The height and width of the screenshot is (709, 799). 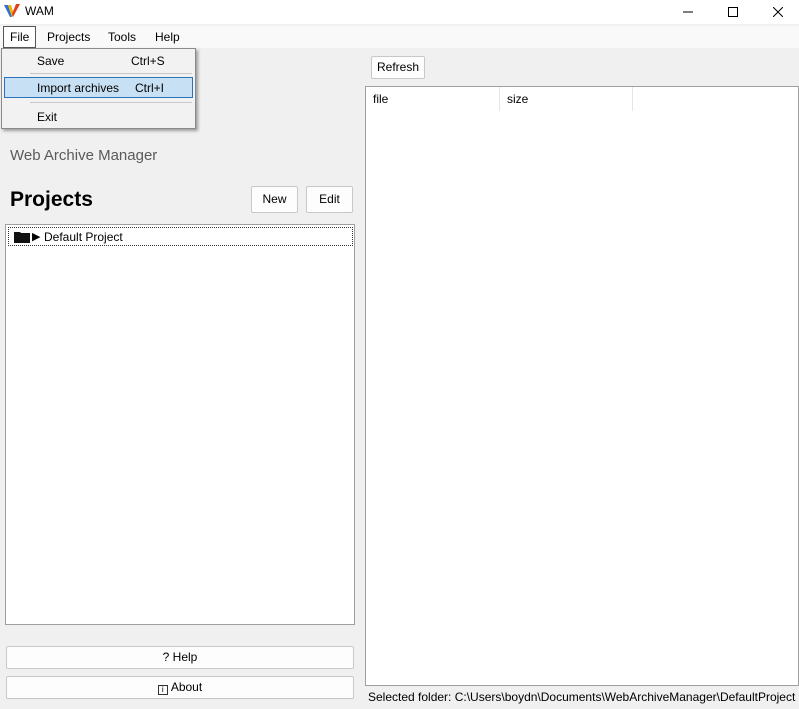 I want to click on window-title: WAM, so click(x=39, y=11).